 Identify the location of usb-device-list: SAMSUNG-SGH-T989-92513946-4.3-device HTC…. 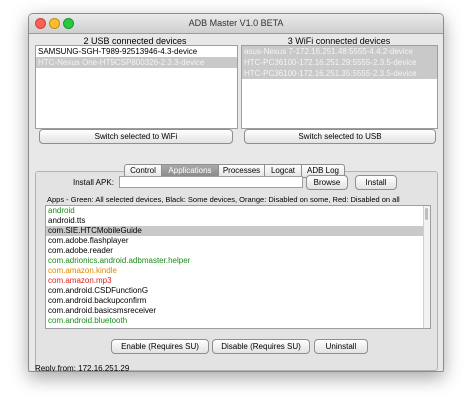
(136, 87).